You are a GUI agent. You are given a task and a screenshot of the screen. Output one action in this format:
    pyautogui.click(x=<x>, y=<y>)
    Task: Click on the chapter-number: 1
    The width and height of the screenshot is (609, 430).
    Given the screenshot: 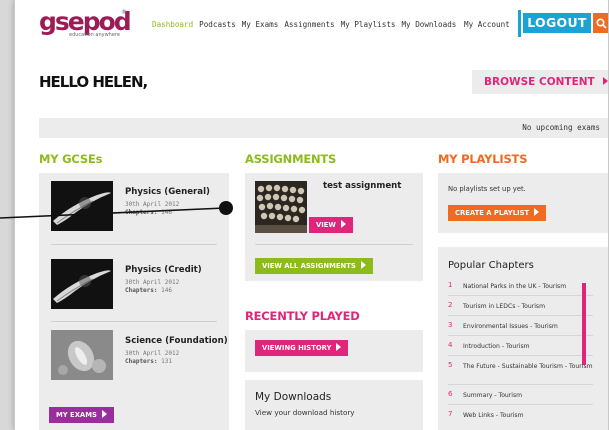 What is the action you would take?
    pyautogui.click(x=450, y=285)
    